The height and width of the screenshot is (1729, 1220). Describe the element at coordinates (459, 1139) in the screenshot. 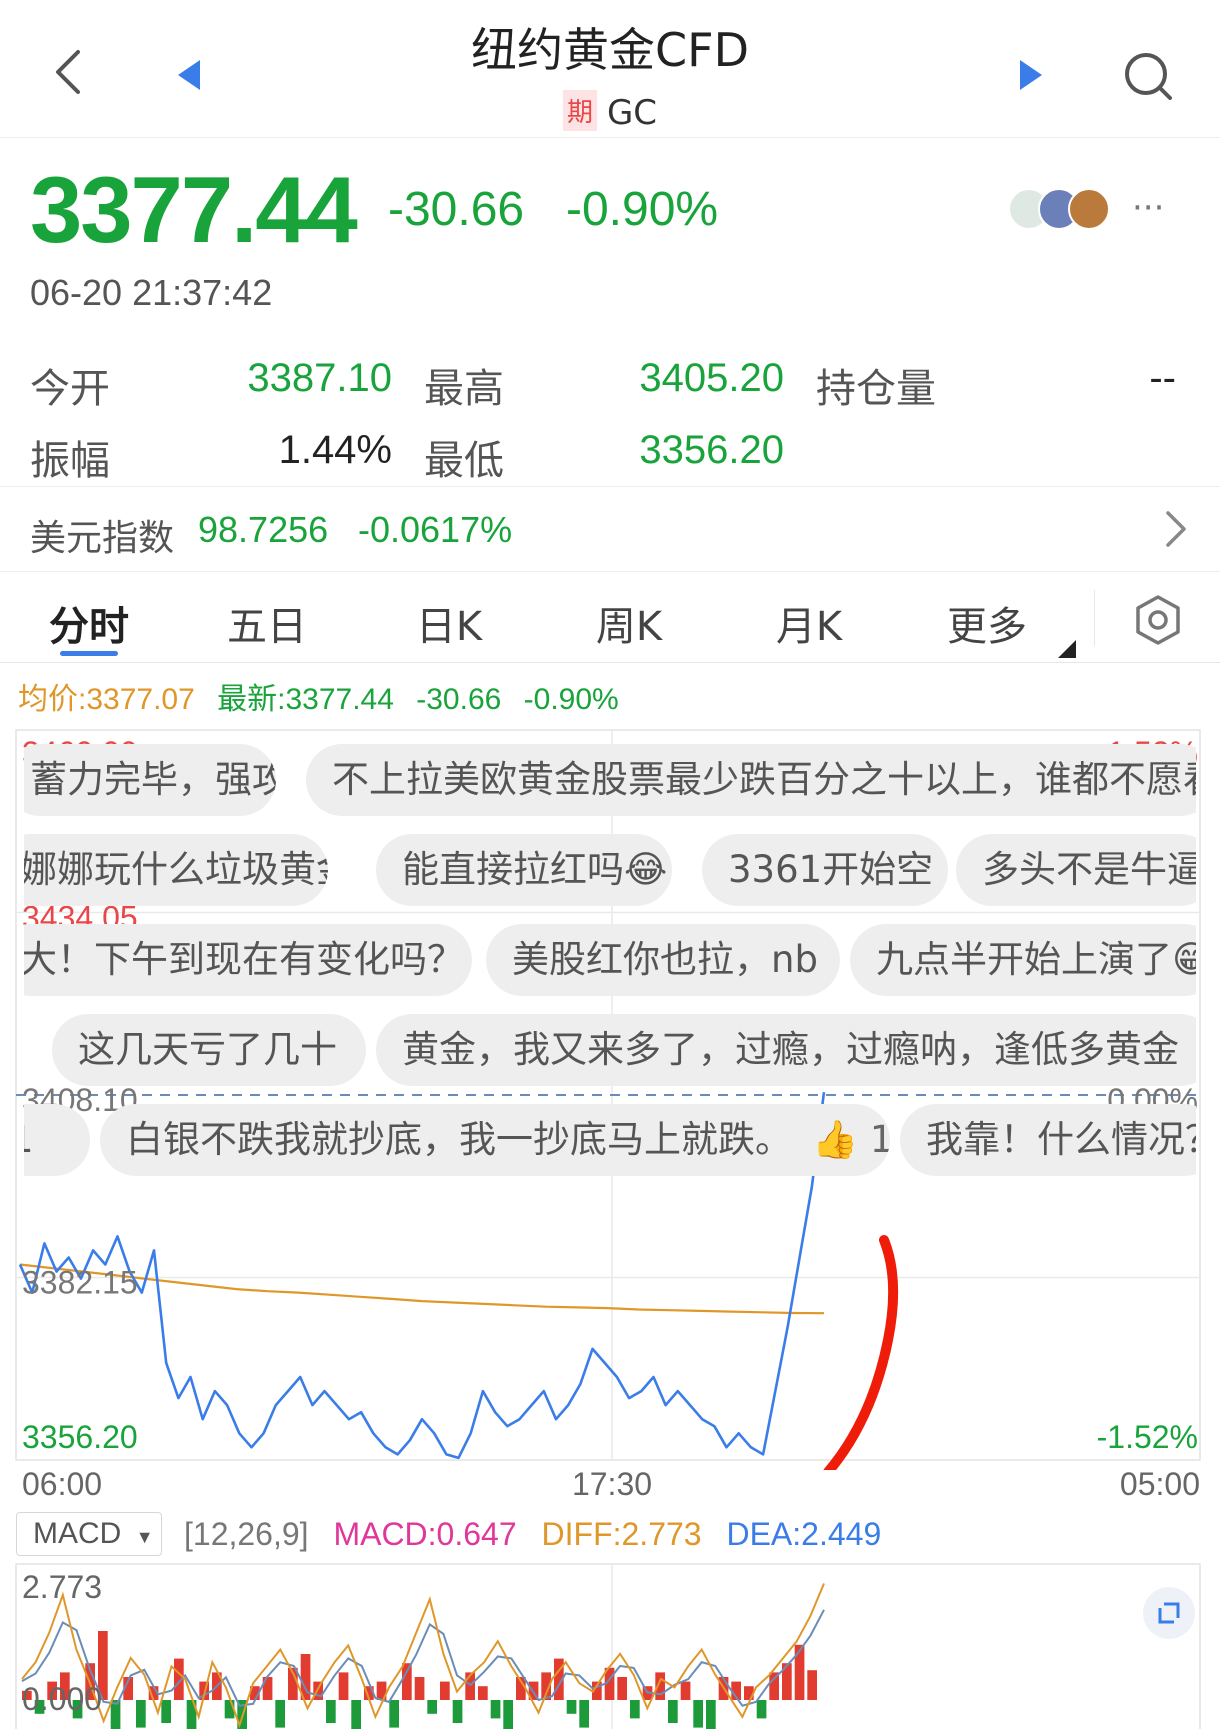

I see `comment-text: 白银不跌我就抄底，我一抄底马上就跌。` at that location.